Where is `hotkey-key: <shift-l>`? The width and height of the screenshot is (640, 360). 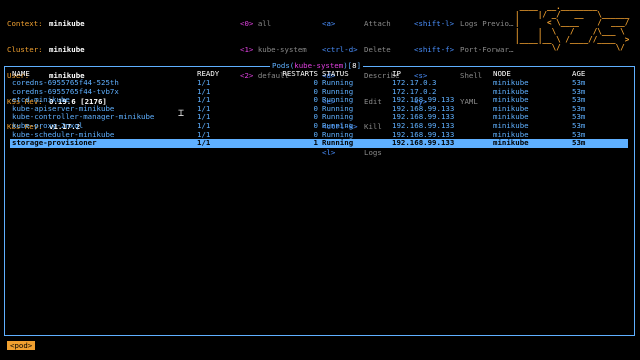
hotkey-key: <shift-l> is located at coordinates (434, 24).